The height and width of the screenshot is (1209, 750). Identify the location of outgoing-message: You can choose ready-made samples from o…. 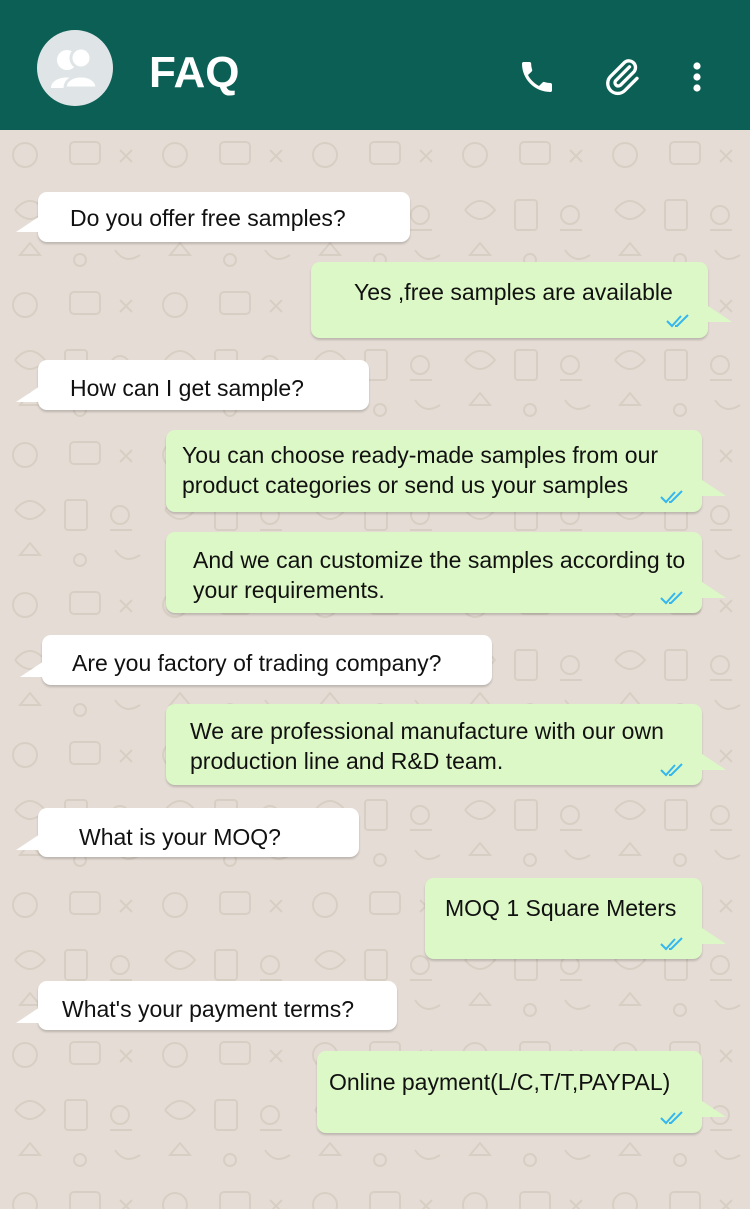
(446, 471).